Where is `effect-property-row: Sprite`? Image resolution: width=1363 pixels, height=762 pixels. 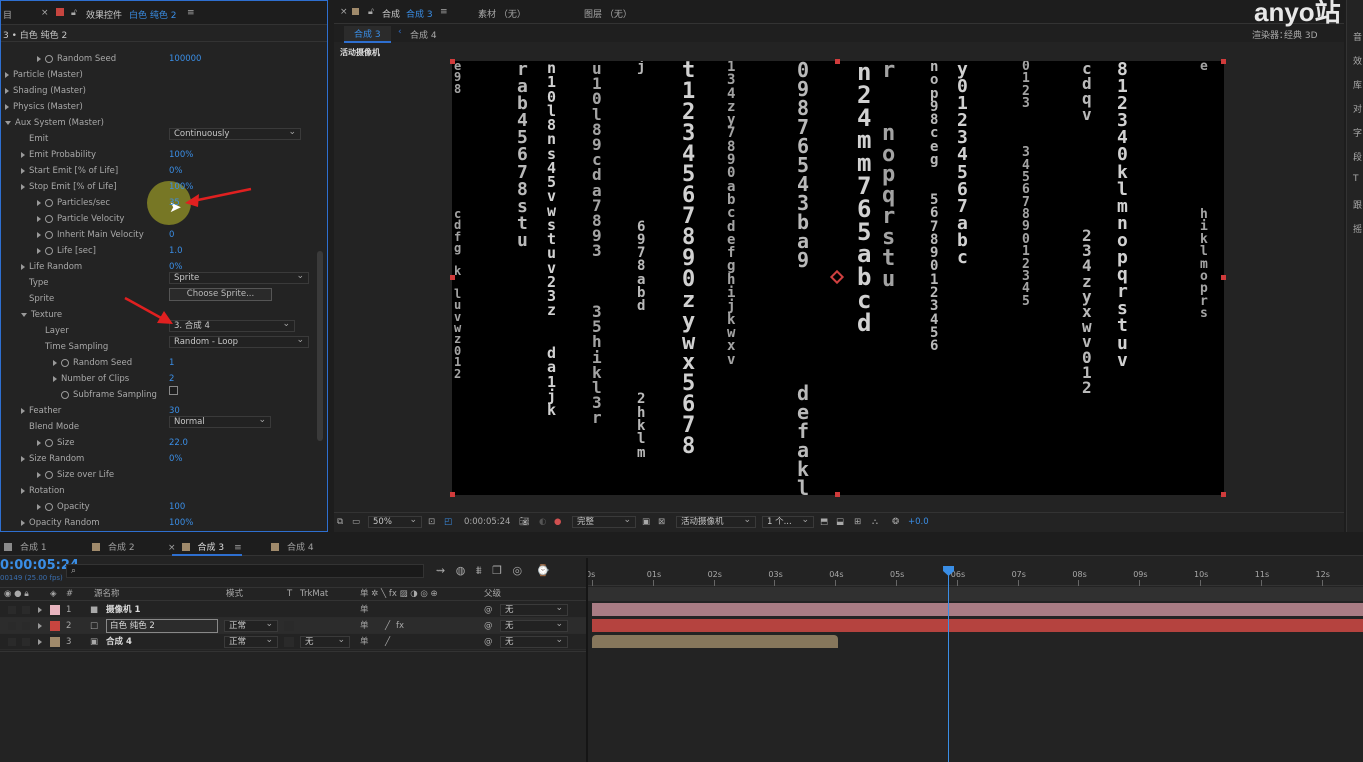
effect-property-row: Sprite is located at coordinates (164, 299).